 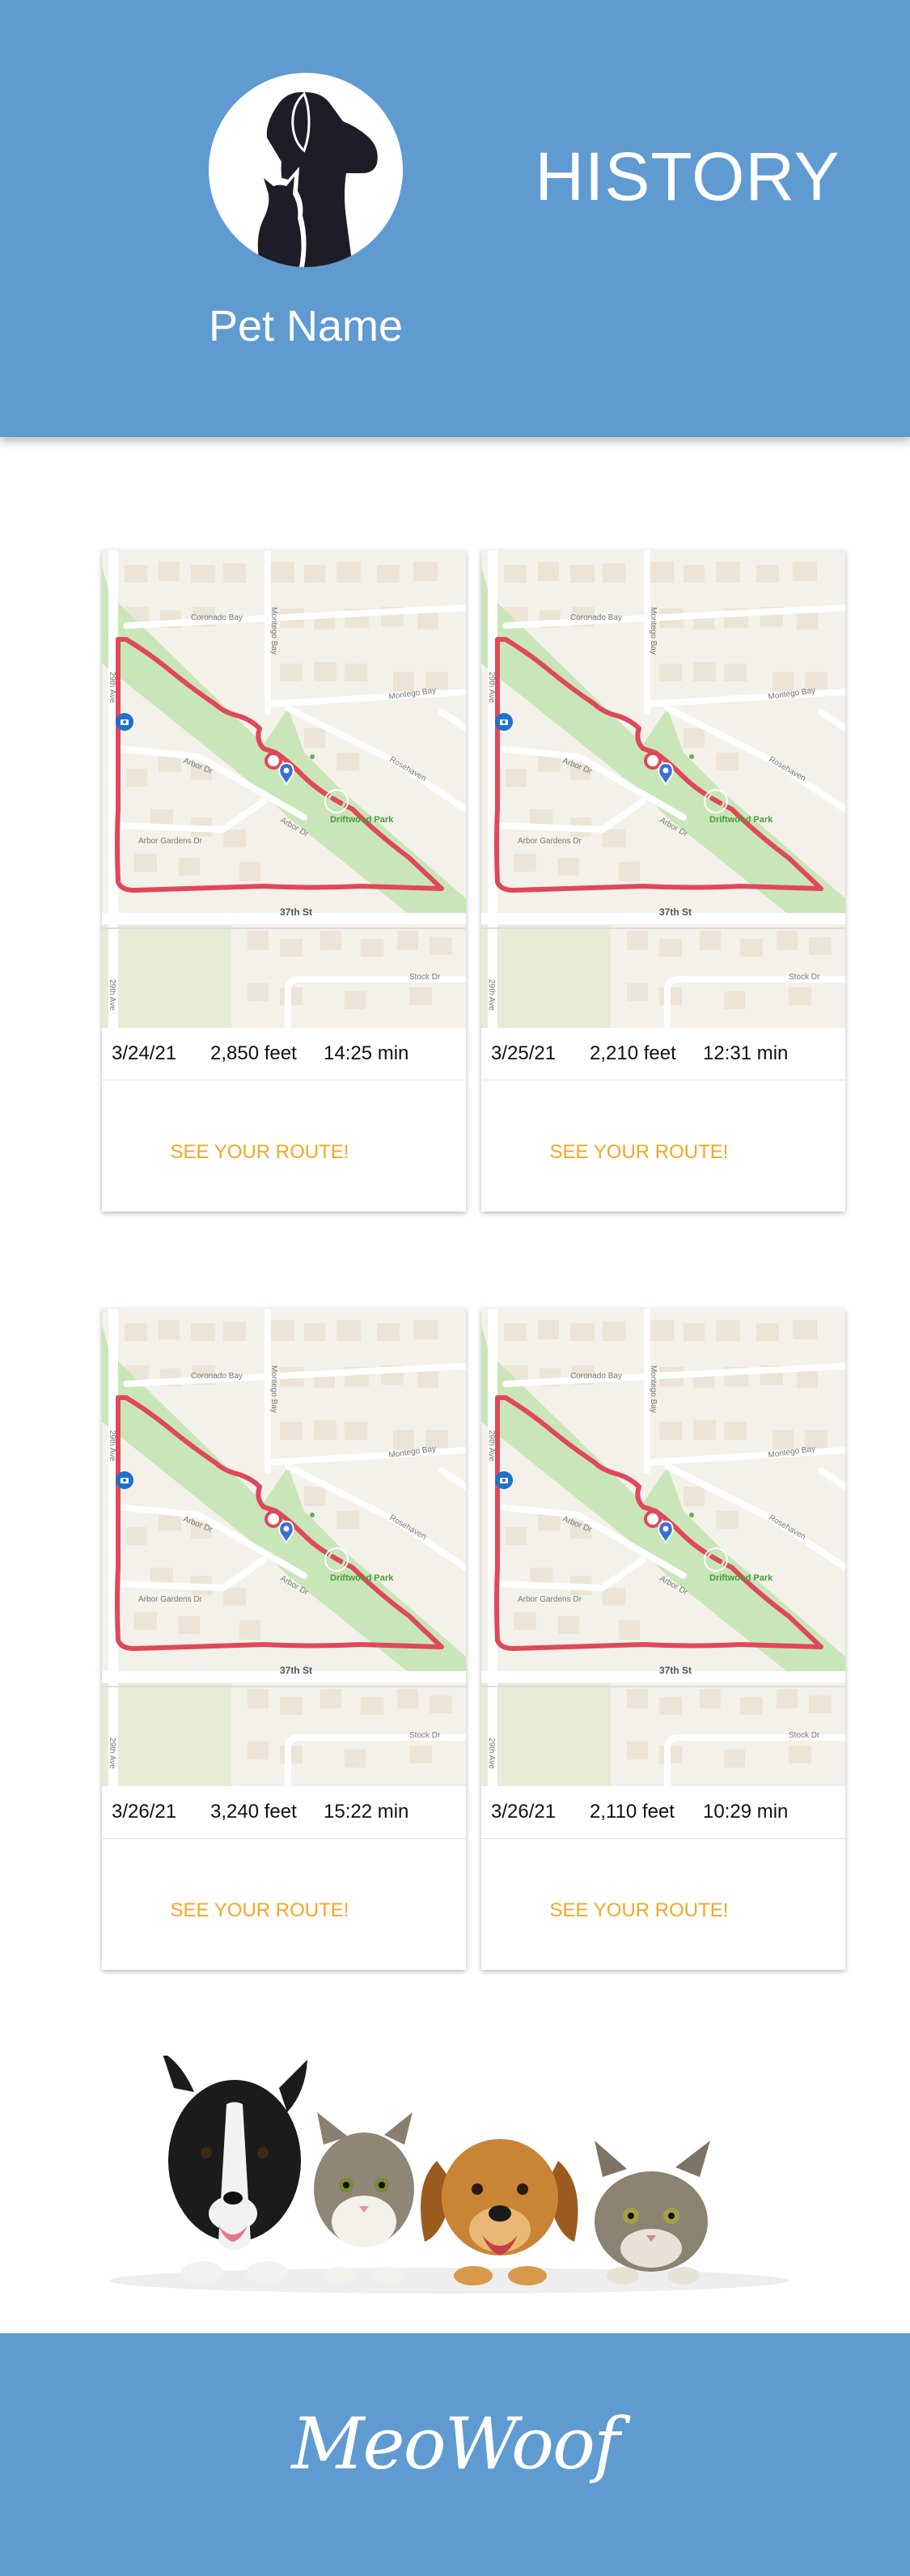 What do you see at coordinates (688, 176) in the screenshot?
I see `page-title: HISTORY` at bounding box center [688, 176].